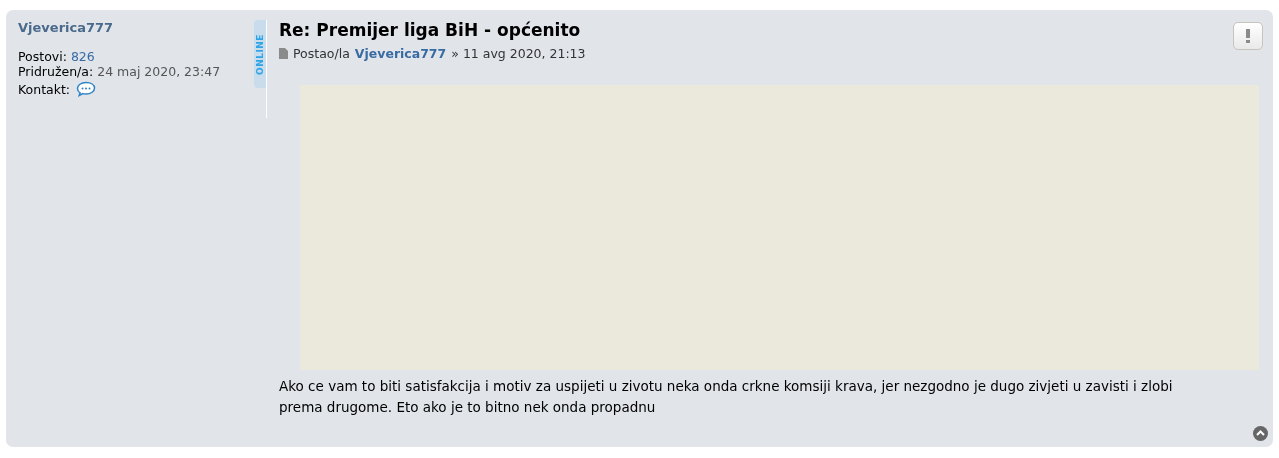 The height and width of the screenshot is (458, 1279). I want to click on stat-value: 24 maj 2020, 23:47, so click(159, 71).